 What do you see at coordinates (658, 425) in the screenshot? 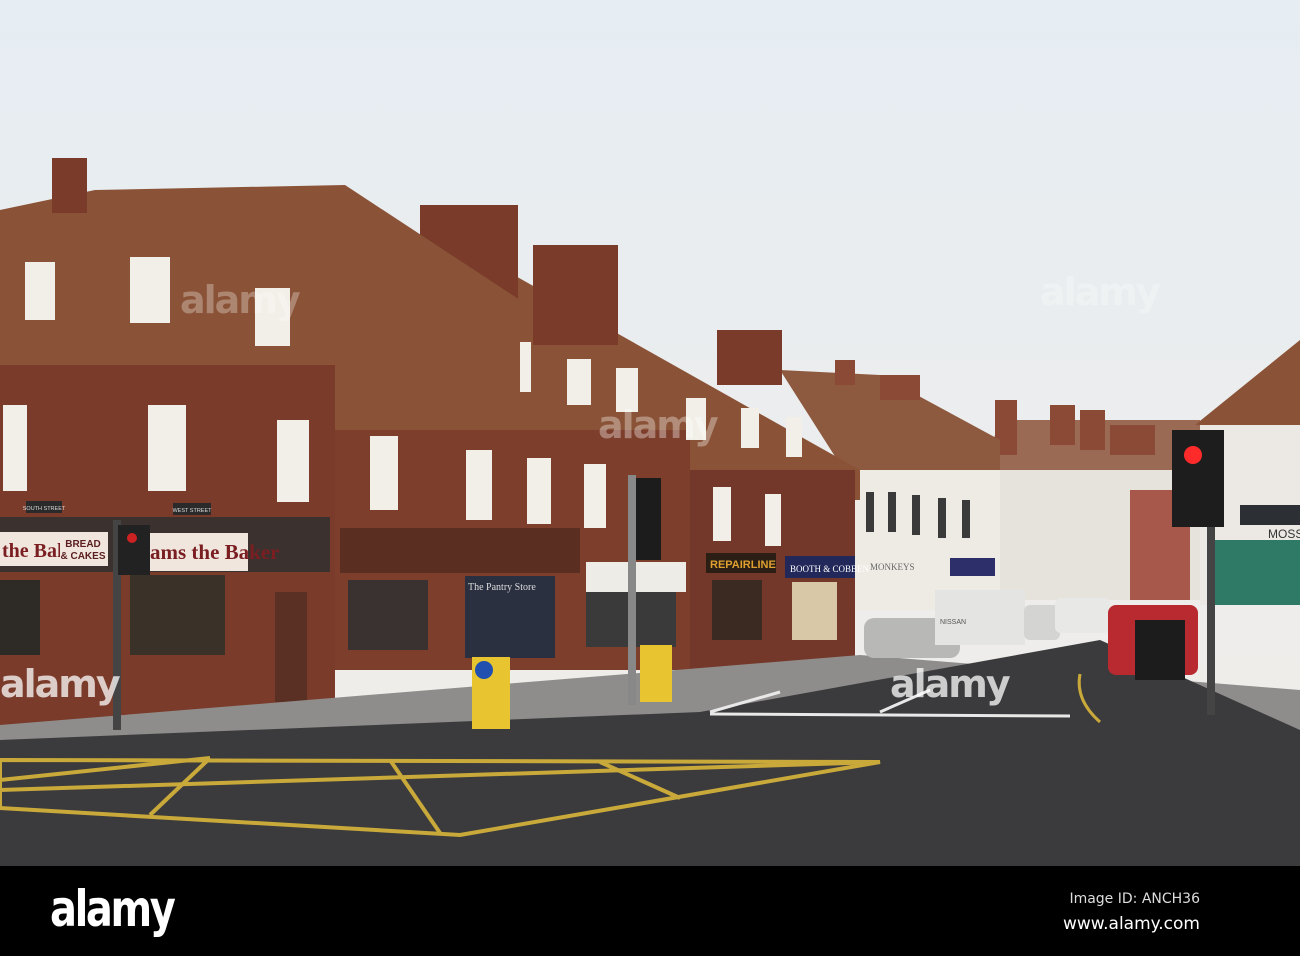
I see `watermark-middle: alamy` at bounding box center [658, 425].